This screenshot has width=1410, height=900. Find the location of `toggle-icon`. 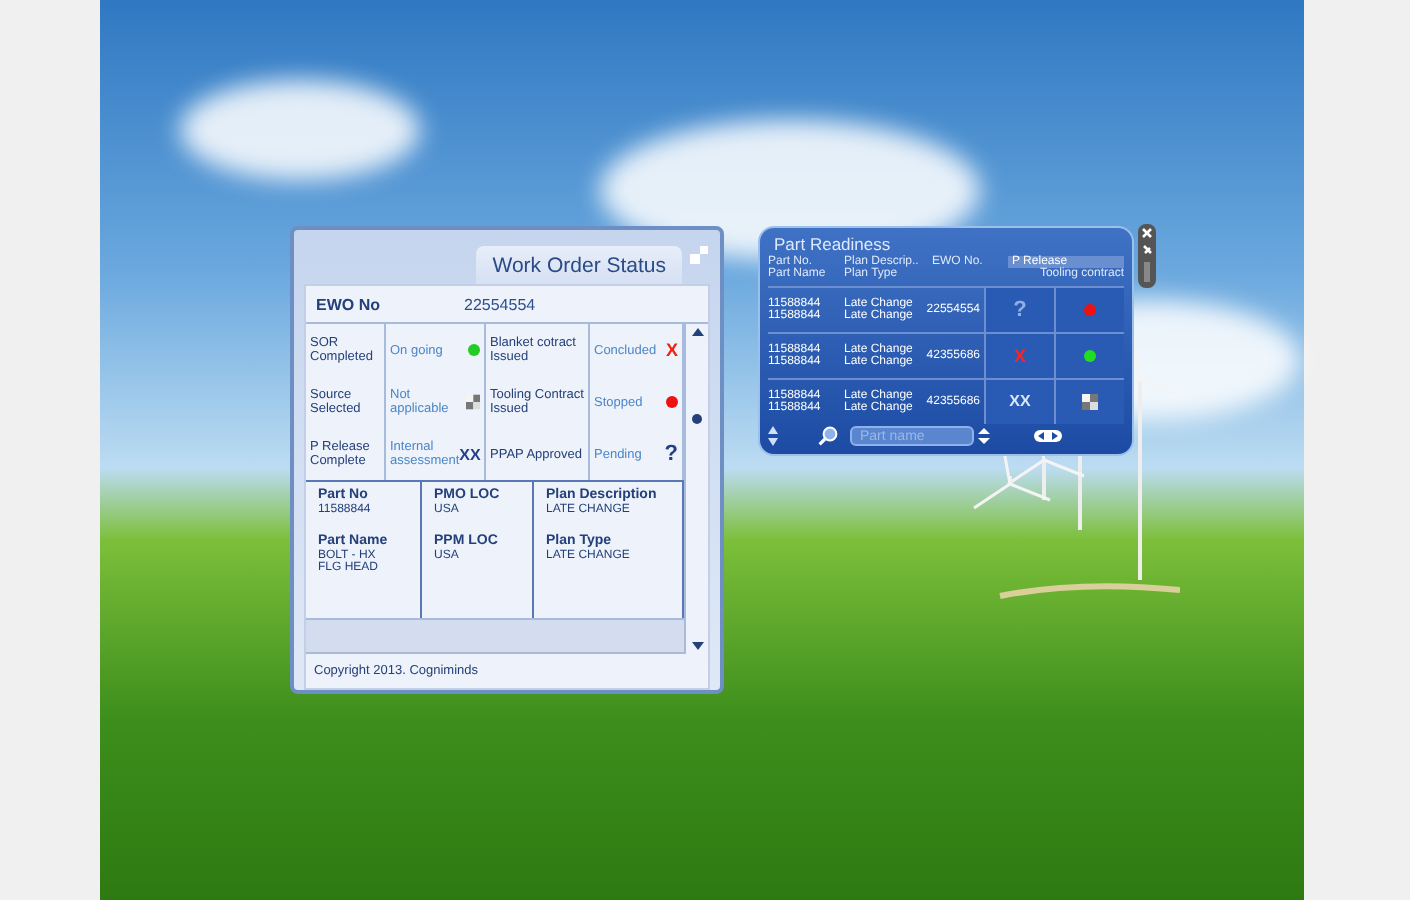

toggle-icon is located at coordinates (1048, 436).